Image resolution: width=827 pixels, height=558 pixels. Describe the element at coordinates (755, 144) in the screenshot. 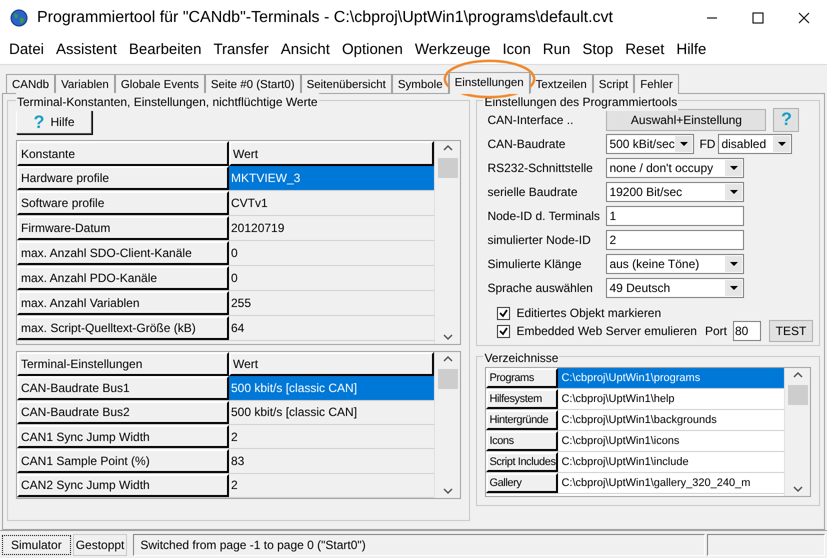

I see `dropdown: disabled` at that location.